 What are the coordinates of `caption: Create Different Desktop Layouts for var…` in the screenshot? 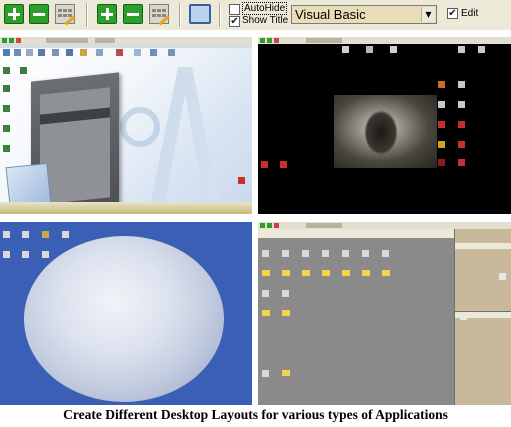 It's located at (255, 414).